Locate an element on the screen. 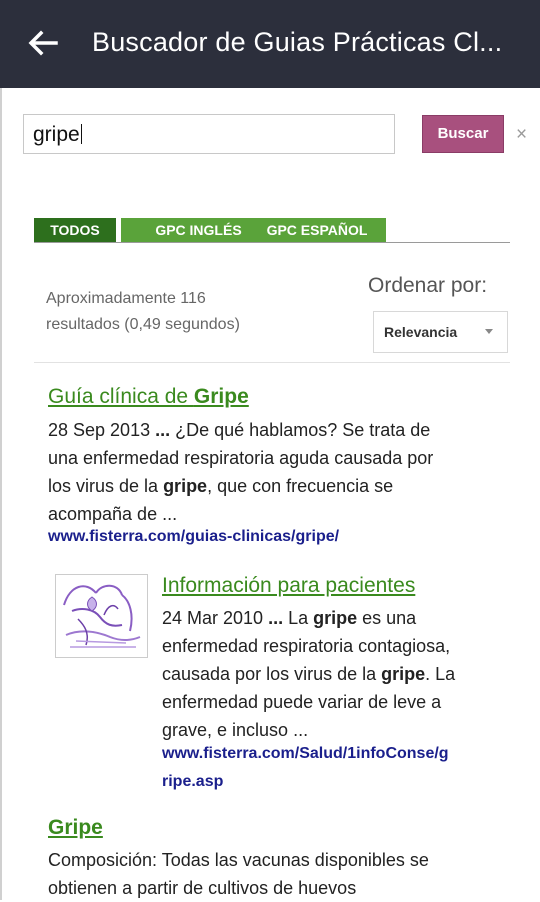  result-title-highlight: Gripe is located at coordinates (221, 396).